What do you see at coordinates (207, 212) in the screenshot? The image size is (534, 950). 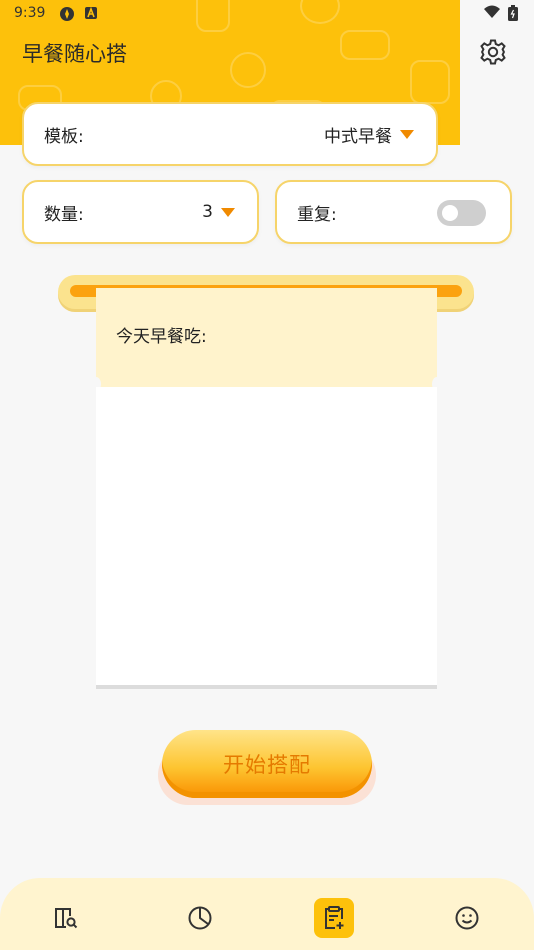 I see `count-value: 3` at bounding box center [207, 212].